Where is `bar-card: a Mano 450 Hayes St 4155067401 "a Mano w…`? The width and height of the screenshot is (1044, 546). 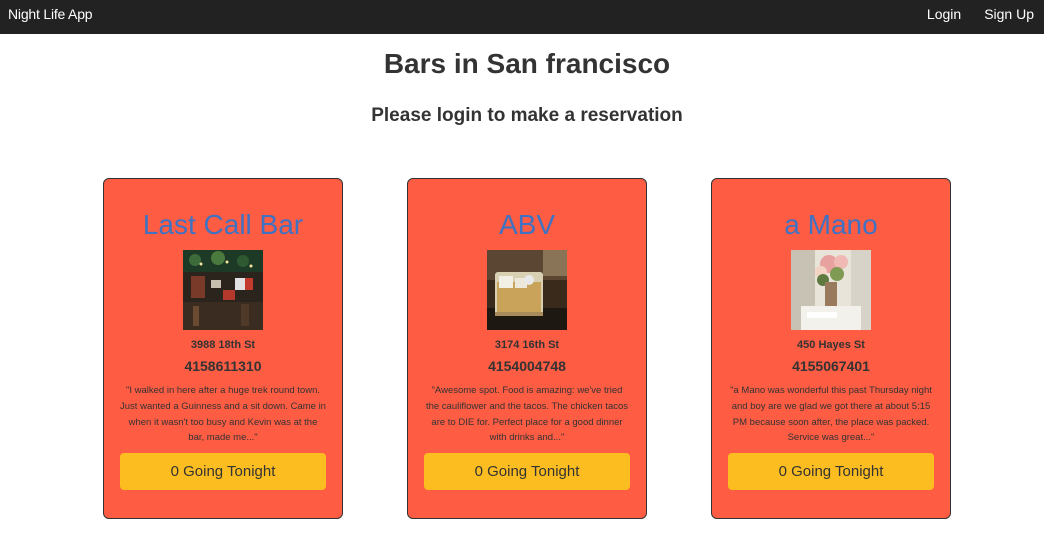 bar-card: a Mano 450 Hayes St 4155067401 "a Mano w… is located at coordinates (831, 348).